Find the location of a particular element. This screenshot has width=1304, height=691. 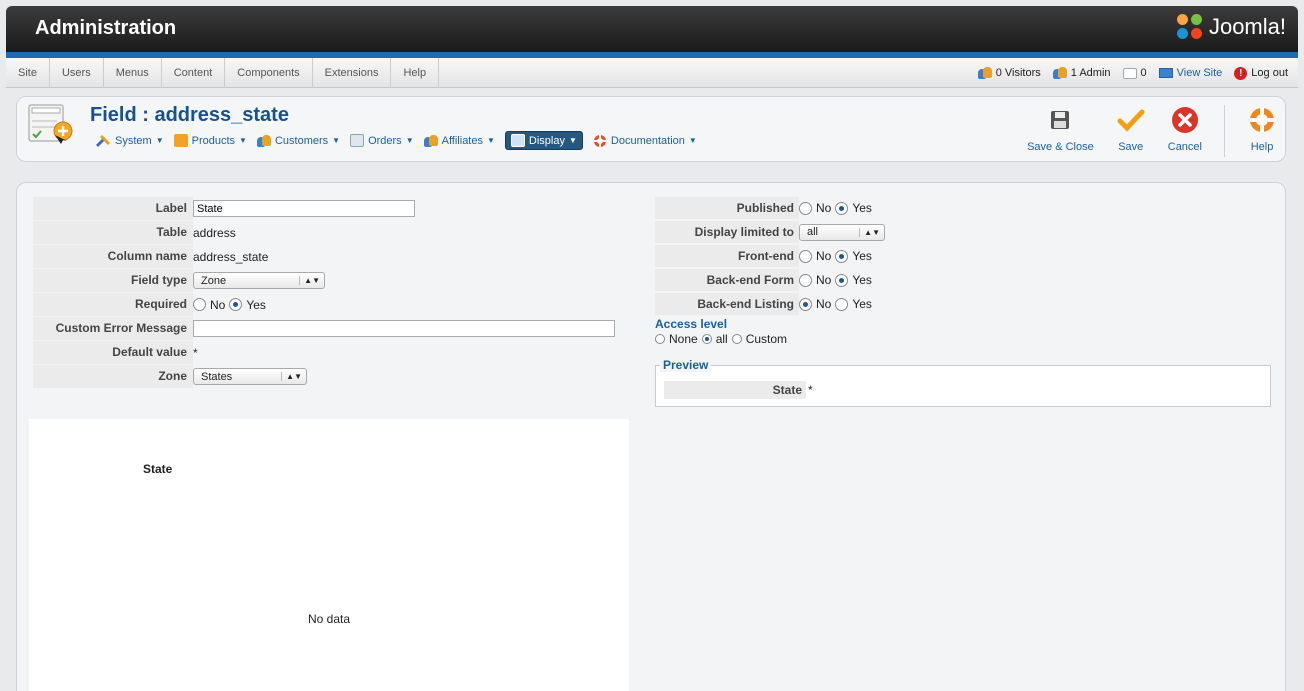

menu-components: Components is located at coordinates (269, 73).